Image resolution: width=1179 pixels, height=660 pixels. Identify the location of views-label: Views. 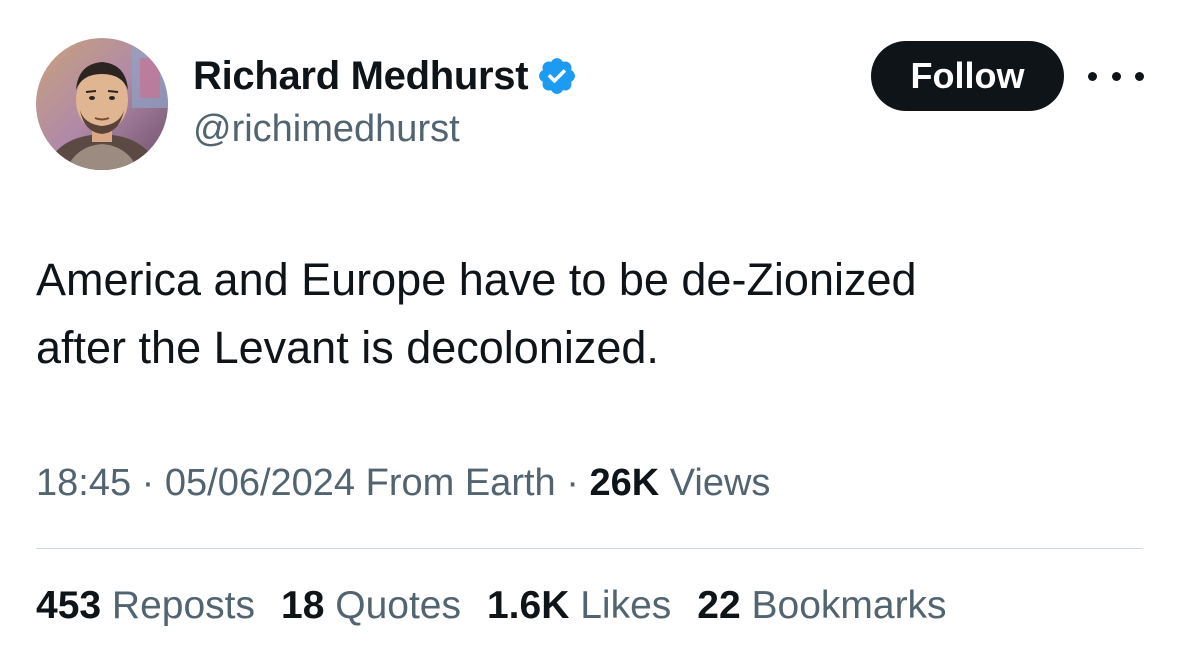
(720, 483).